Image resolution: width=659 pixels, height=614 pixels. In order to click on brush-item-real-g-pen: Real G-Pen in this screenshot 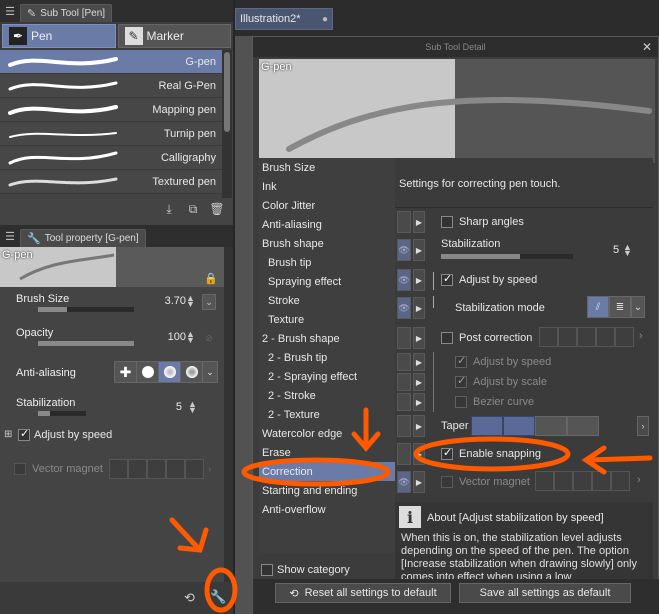, I will do `click(111, 86)`.